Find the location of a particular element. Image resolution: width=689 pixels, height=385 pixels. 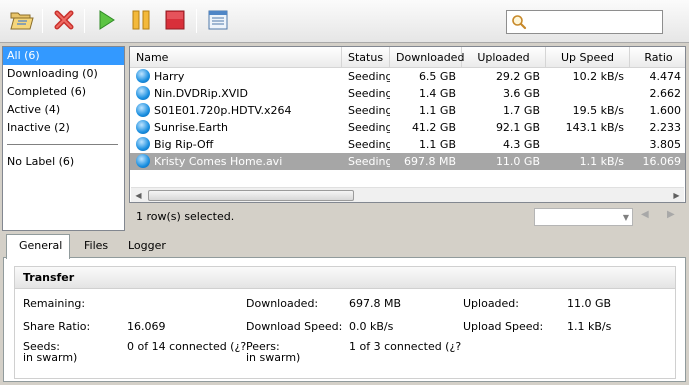

column-header-downloaded: Downloaded is located at coordinates (427, 57).